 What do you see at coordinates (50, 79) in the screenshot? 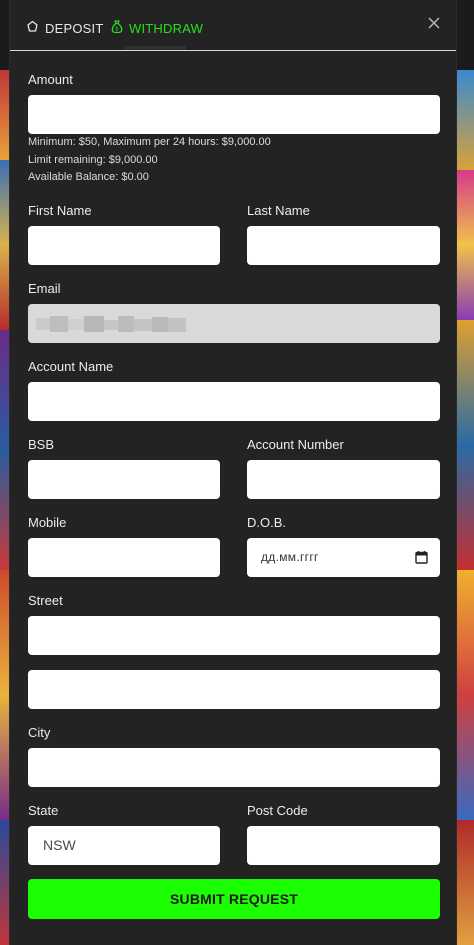
I see `amount-label: Amount` at bounding box center [50, 79].